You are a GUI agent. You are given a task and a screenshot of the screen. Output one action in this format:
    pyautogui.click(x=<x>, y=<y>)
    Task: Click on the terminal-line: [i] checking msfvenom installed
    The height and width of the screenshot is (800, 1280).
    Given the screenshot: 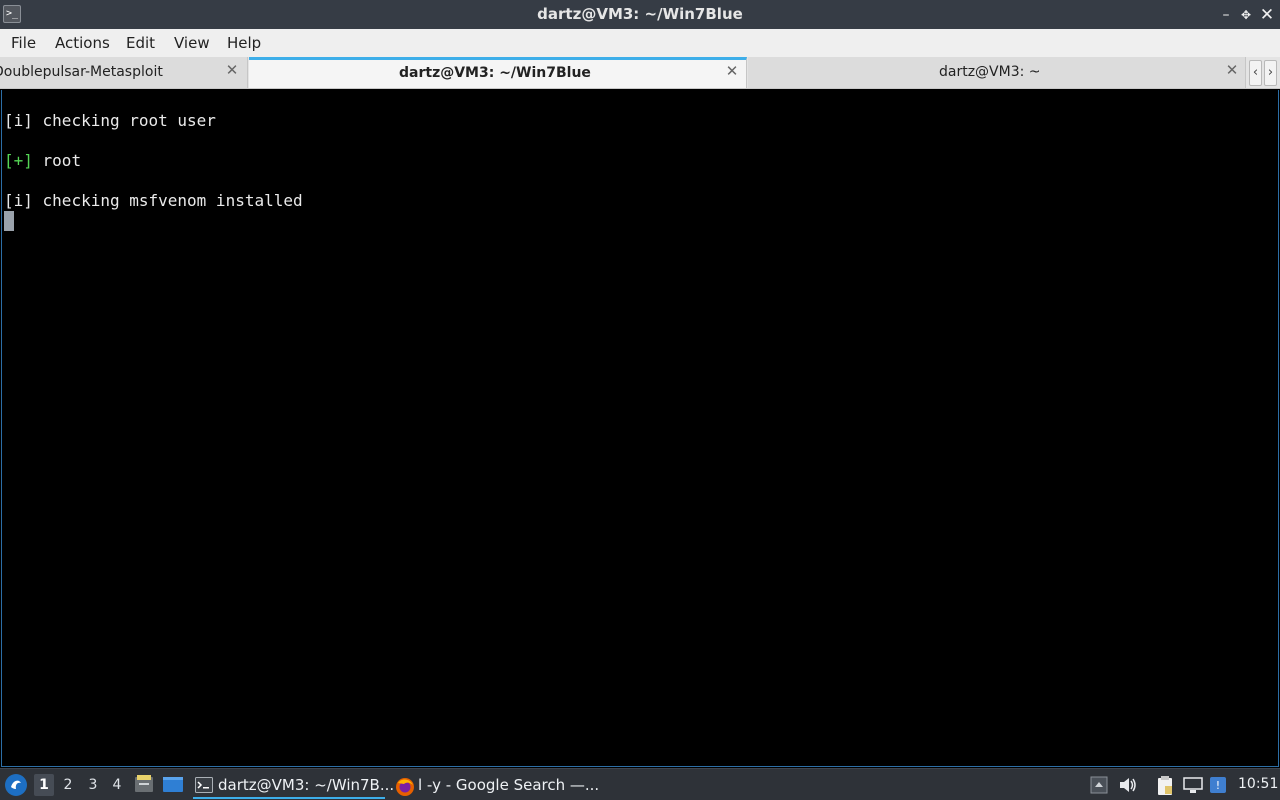 What is the action you would take?
    pyautogui.click(x=153, y=200)
    